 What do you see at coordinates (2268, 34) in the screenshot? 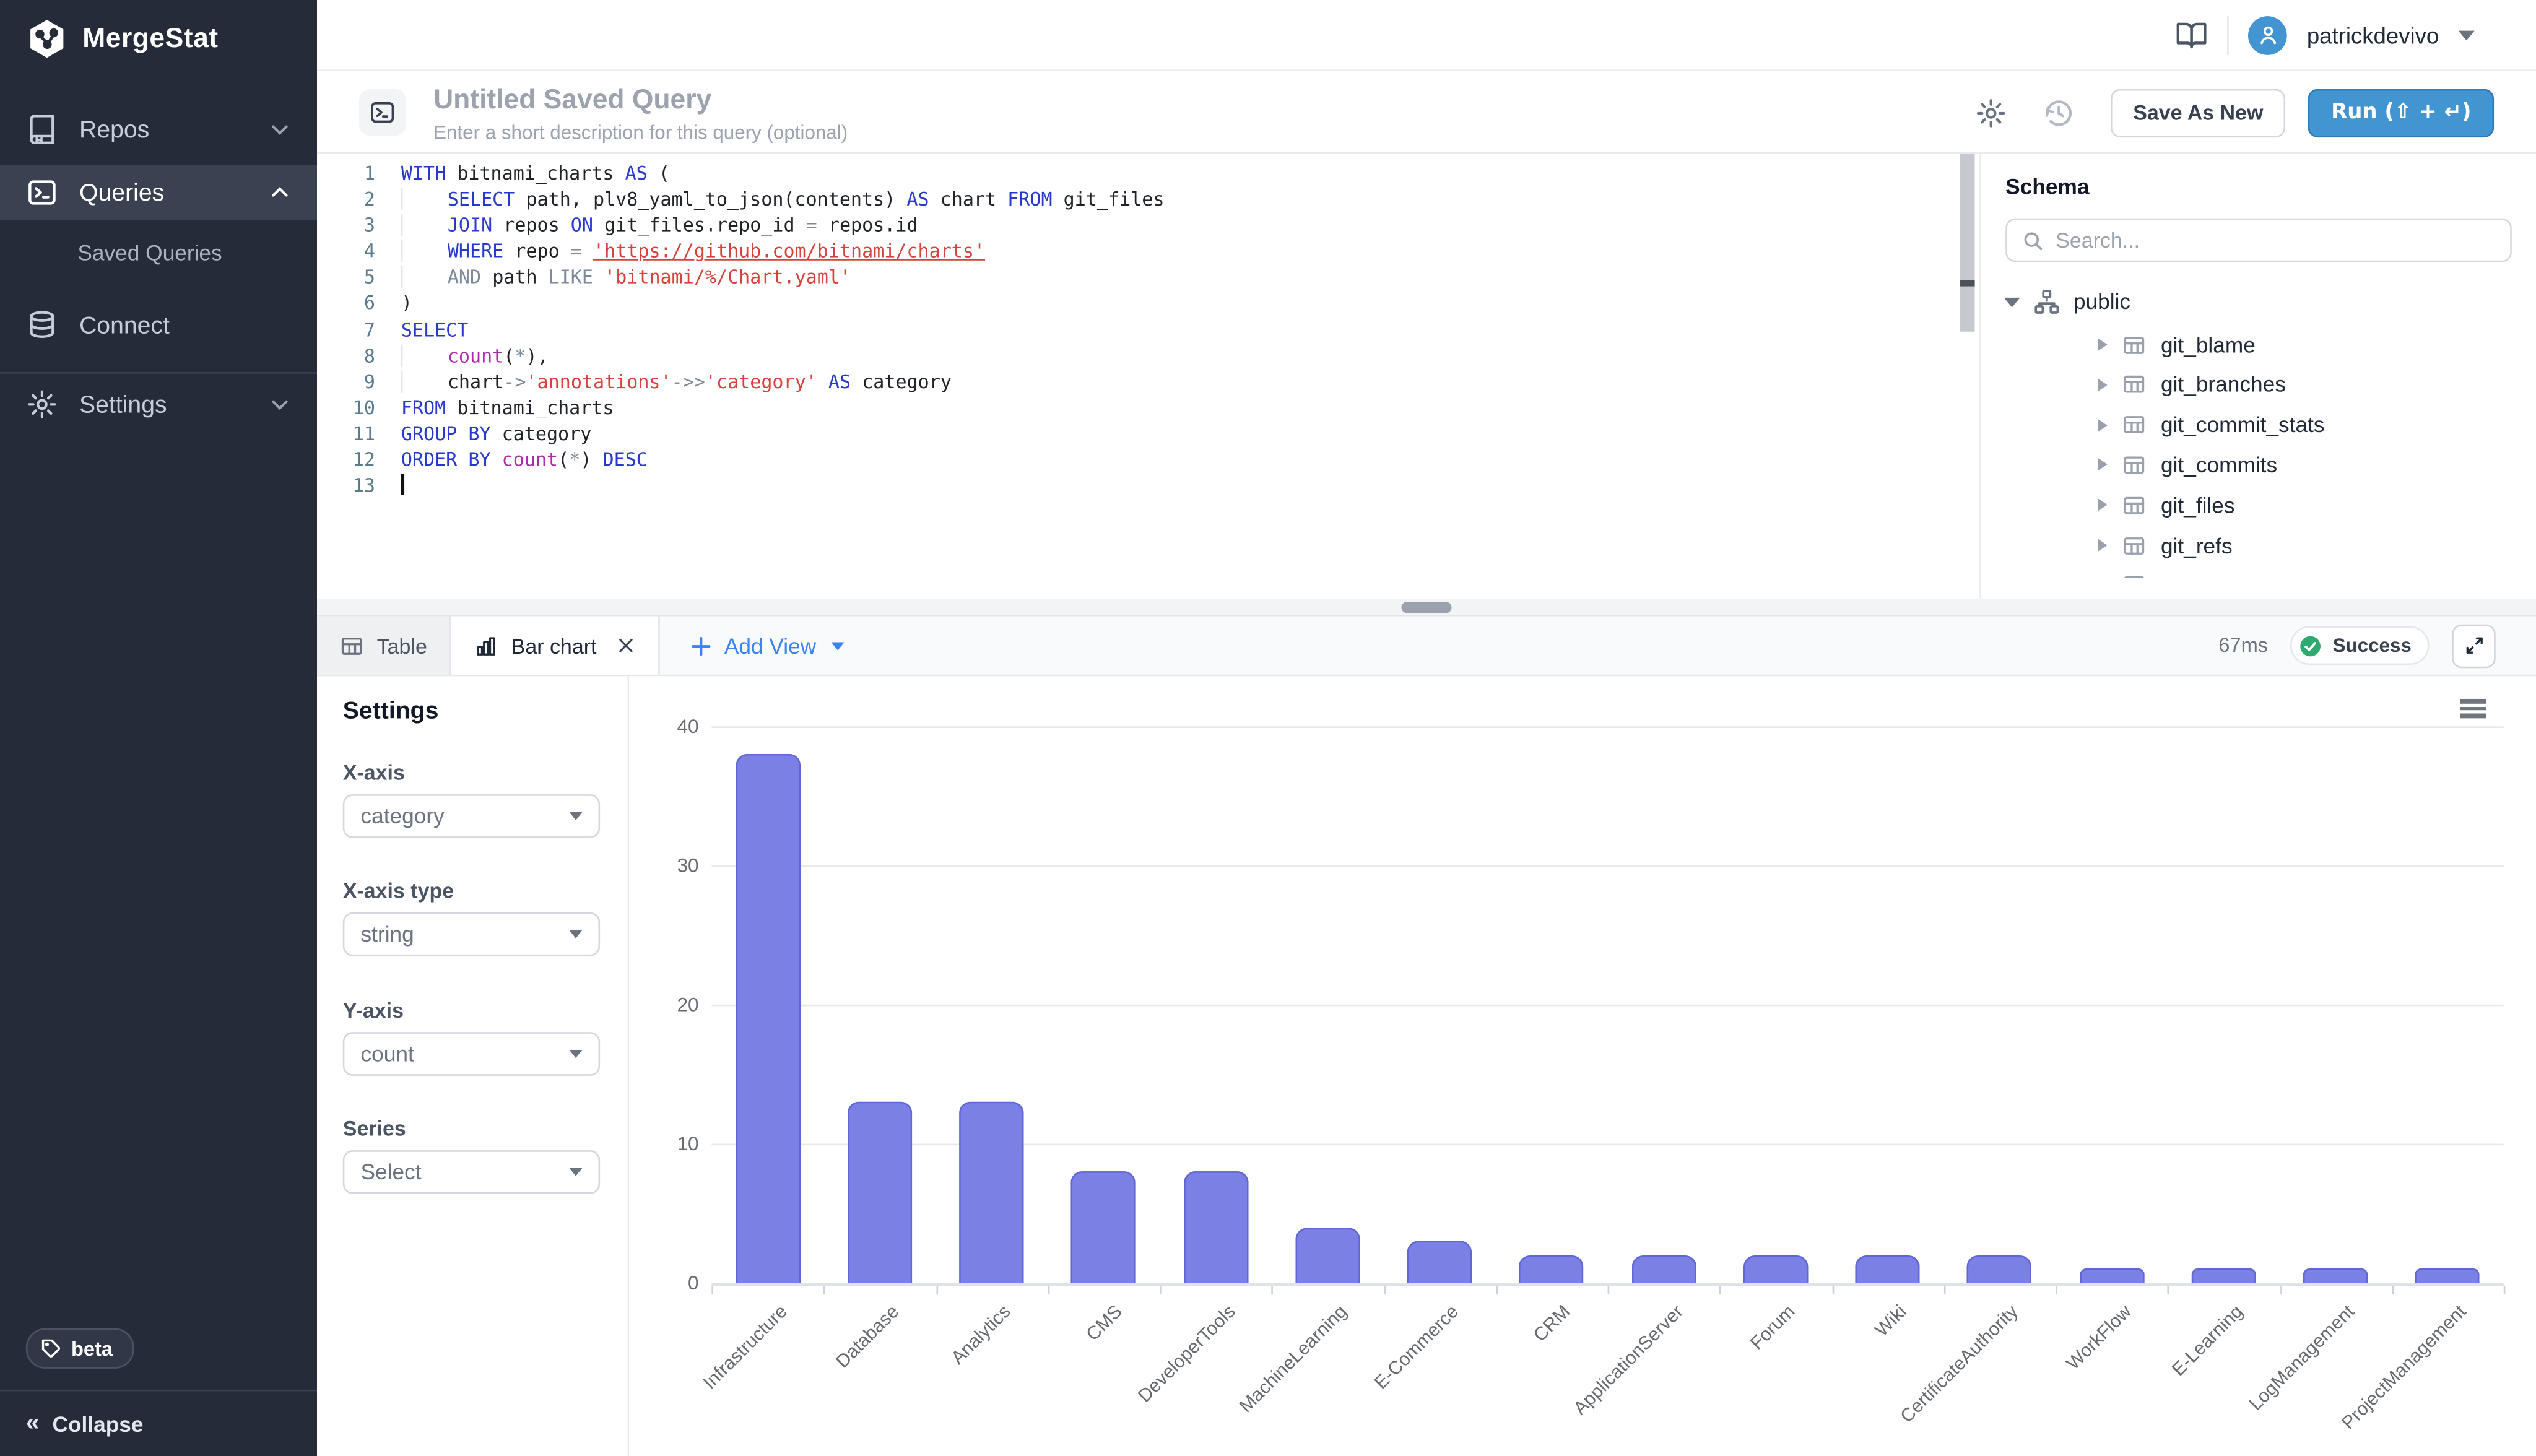
I see `avatar` at bounding box center [2268, 34].